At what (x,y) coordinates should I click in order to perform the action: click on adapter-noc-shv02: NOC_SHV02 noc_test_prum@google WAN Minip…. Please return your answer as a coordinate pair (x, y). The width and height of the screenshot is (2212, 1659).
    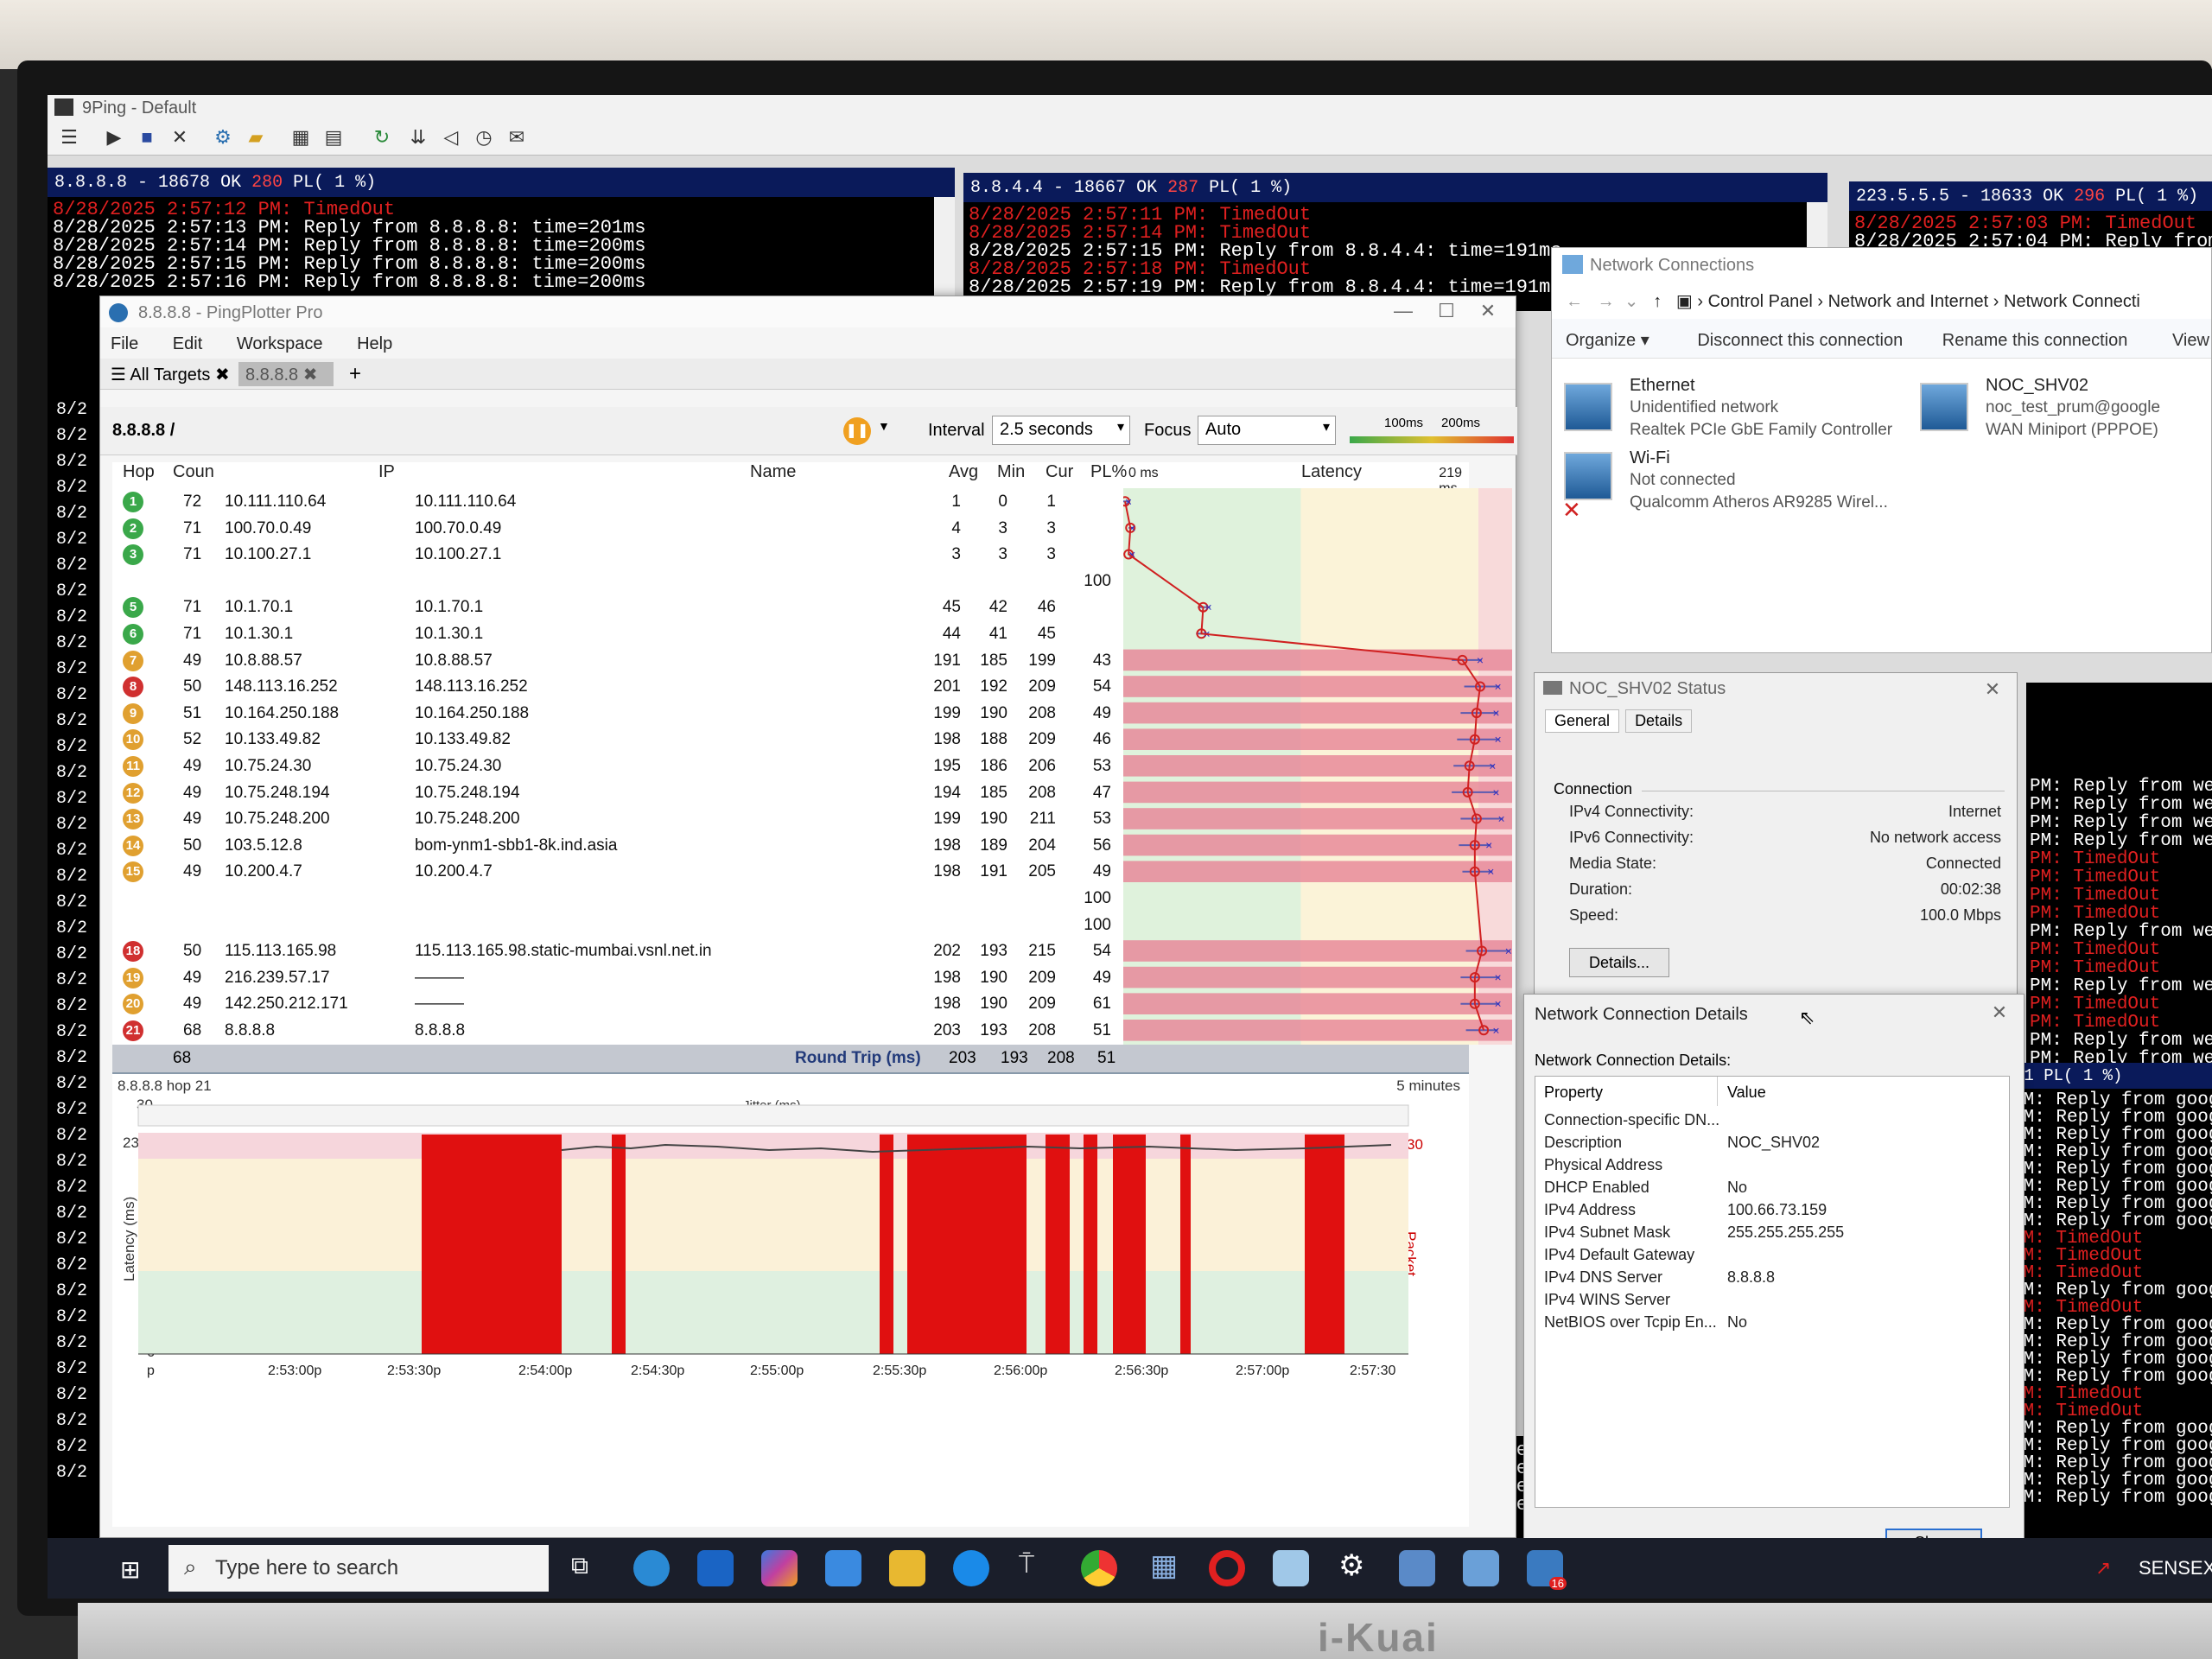
    Looking at the image, I should click on (2073, 408).